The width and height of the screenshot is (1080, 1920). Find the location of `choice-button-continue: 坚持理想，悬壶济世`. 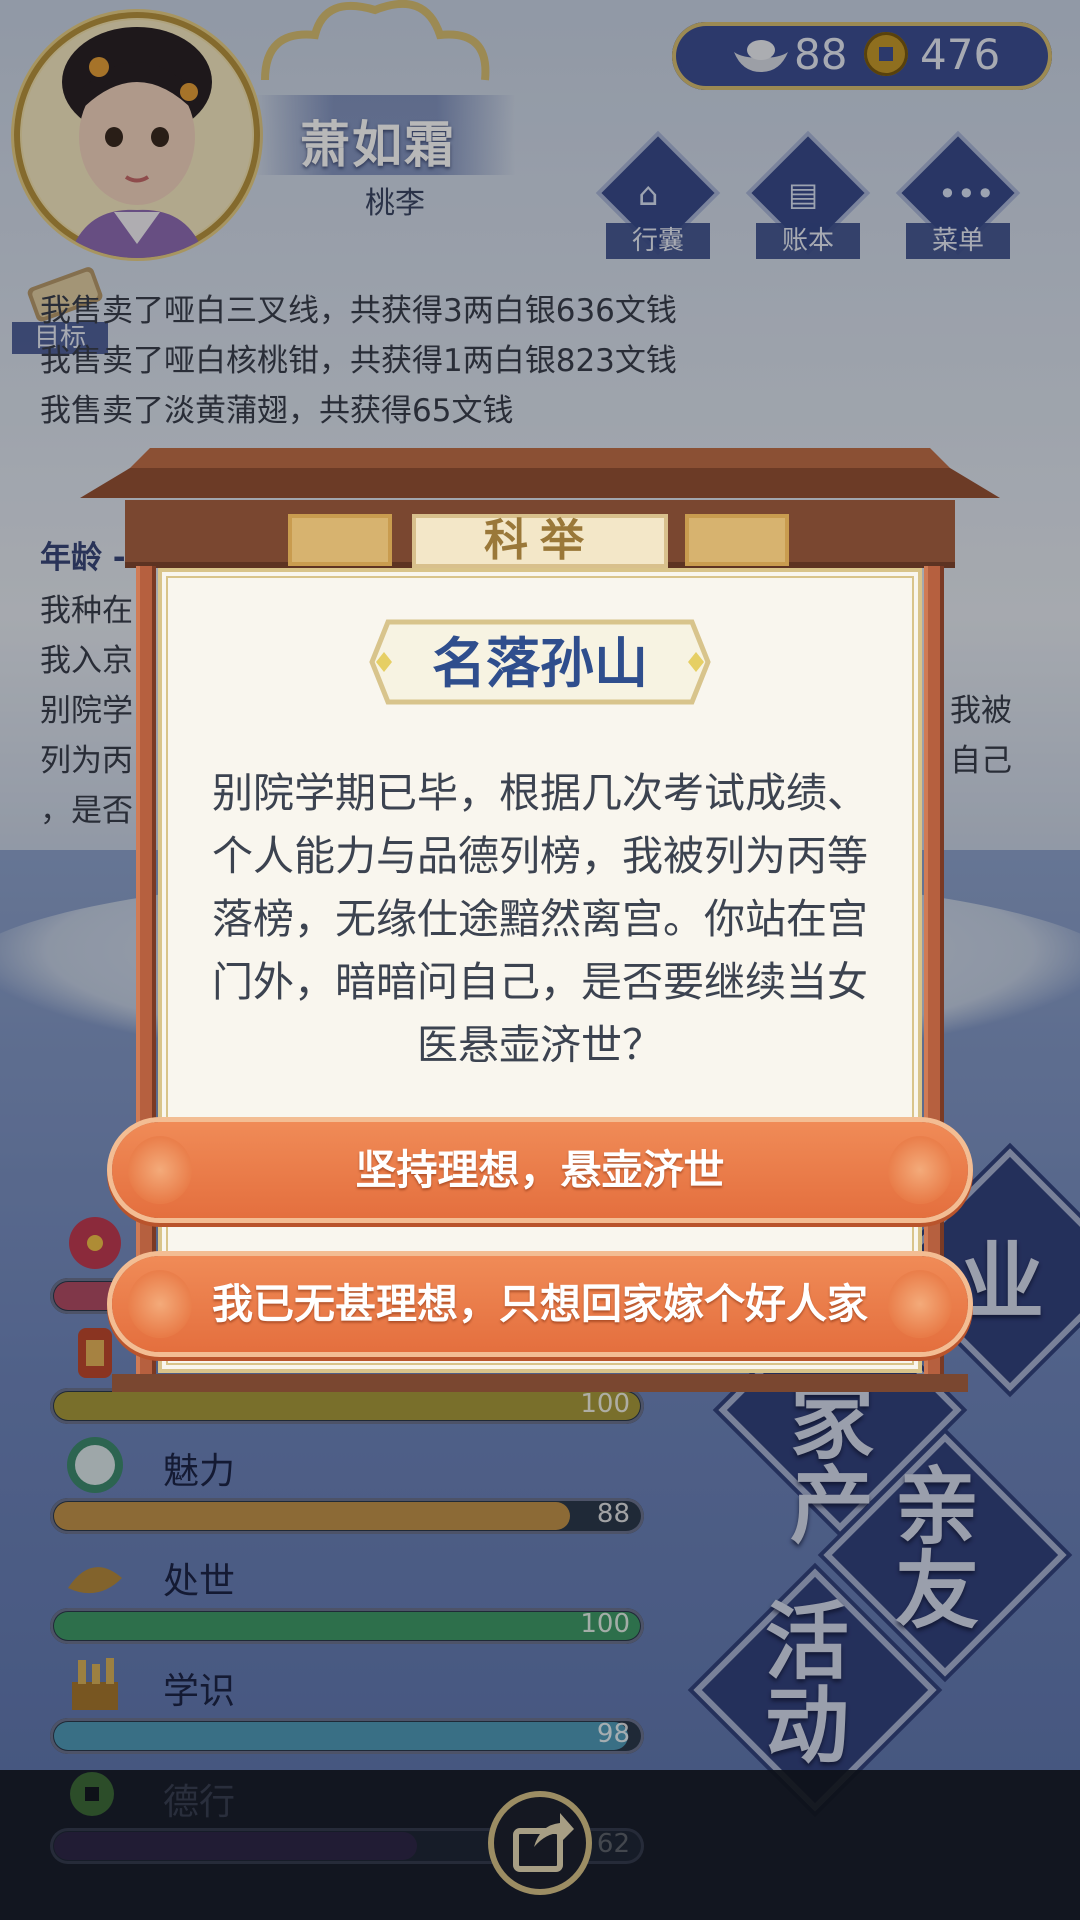

choice-button-continue: 坚持理想，悬壶济世 is located at coordinates (540, 1170).